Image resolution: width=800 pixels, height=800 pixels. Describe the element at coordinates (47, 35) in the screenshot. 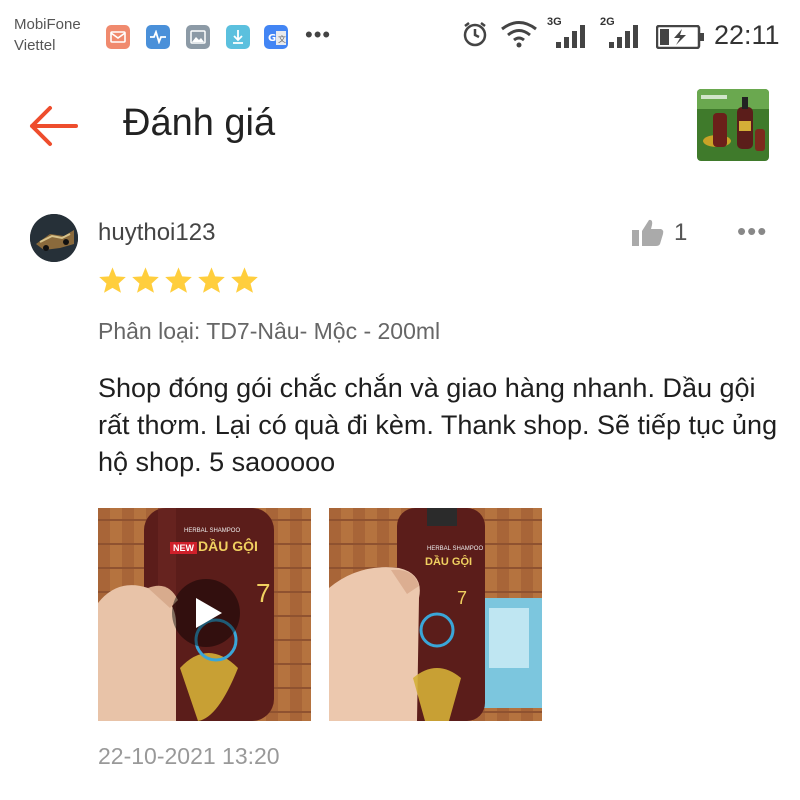

I see `carrier-info: MobiFone Viettel` at that location.